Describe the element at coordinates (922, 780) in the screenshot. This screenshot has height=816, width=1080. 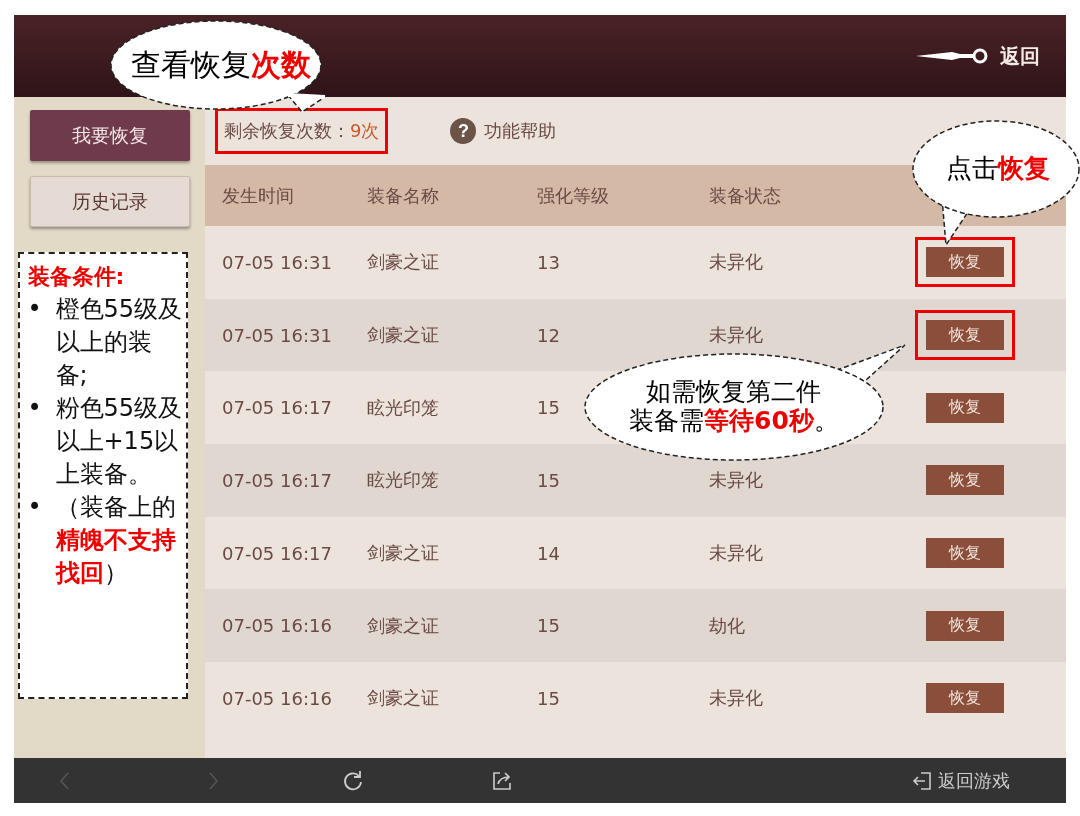
I see `exit-icon` at that location.